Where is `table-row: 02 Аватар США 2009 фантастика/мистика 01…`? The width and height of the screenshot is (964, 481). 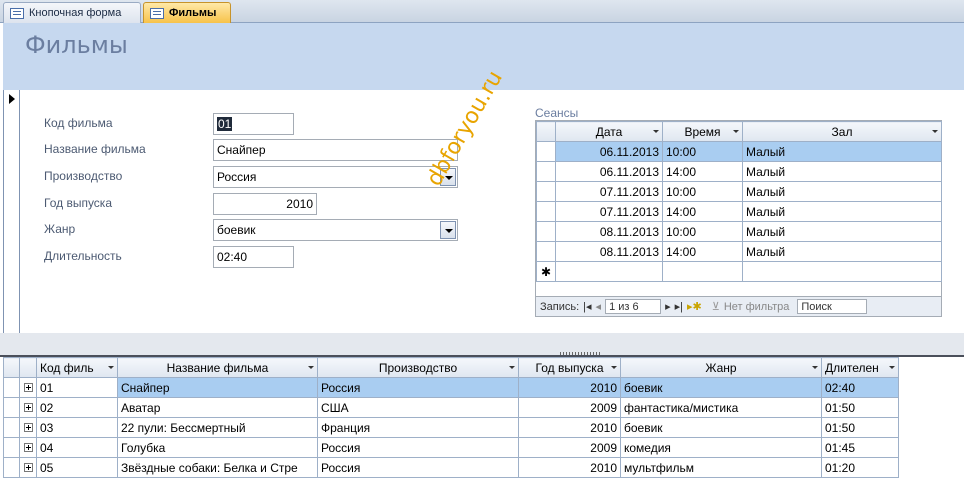 table-row: 02 Аватар США 2009 фантастика/мистика 01… is located at coordinates (451, 407).